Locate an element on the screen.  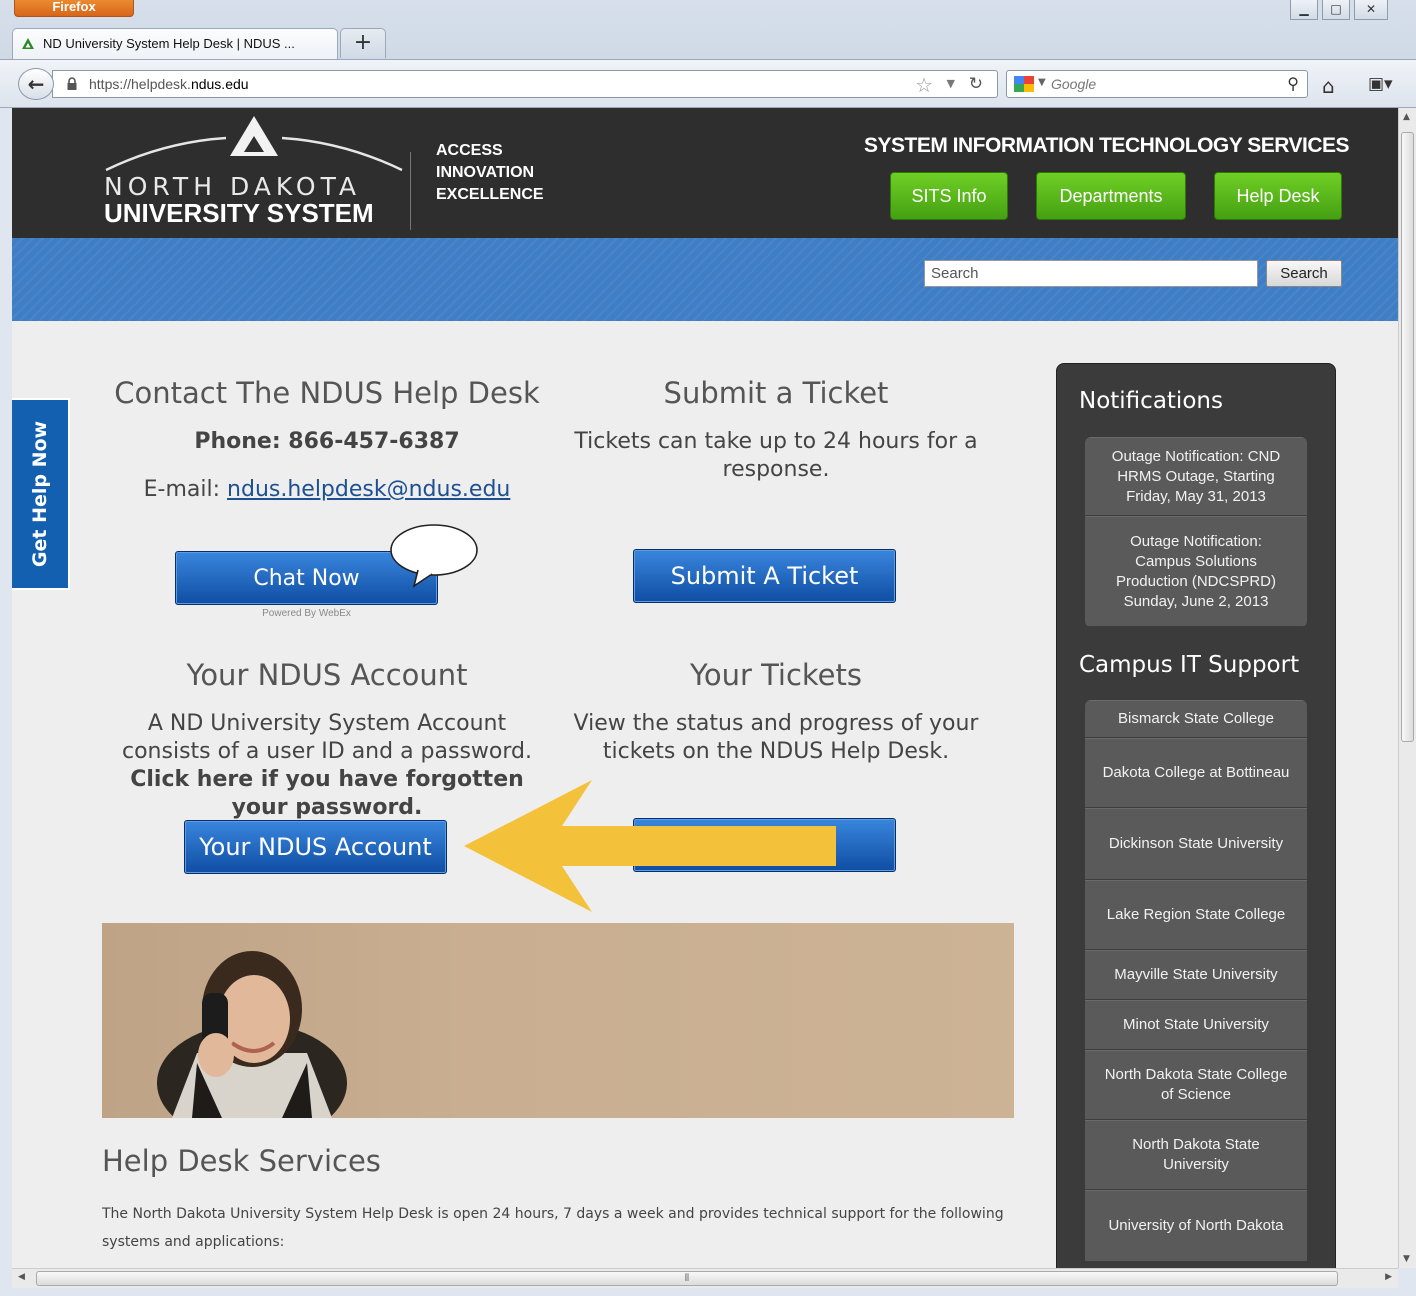
new-tab-button: + is located at coordinates (363, 43).